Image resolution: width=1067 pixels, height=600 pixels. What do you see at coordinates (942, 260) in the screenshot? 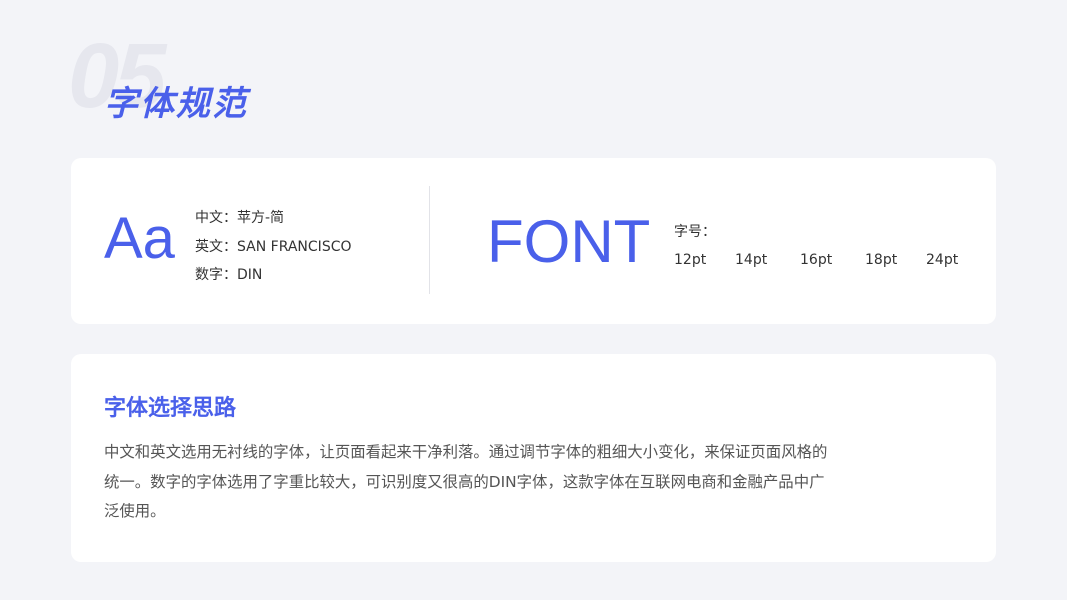
I see `font-size-item: 24pt` at bounding box center [942, 260].